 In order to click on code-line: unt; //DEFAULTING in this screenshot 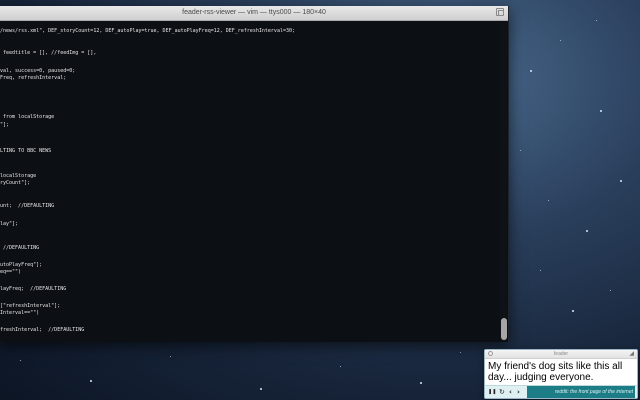, I will do `click(27, 206)`.